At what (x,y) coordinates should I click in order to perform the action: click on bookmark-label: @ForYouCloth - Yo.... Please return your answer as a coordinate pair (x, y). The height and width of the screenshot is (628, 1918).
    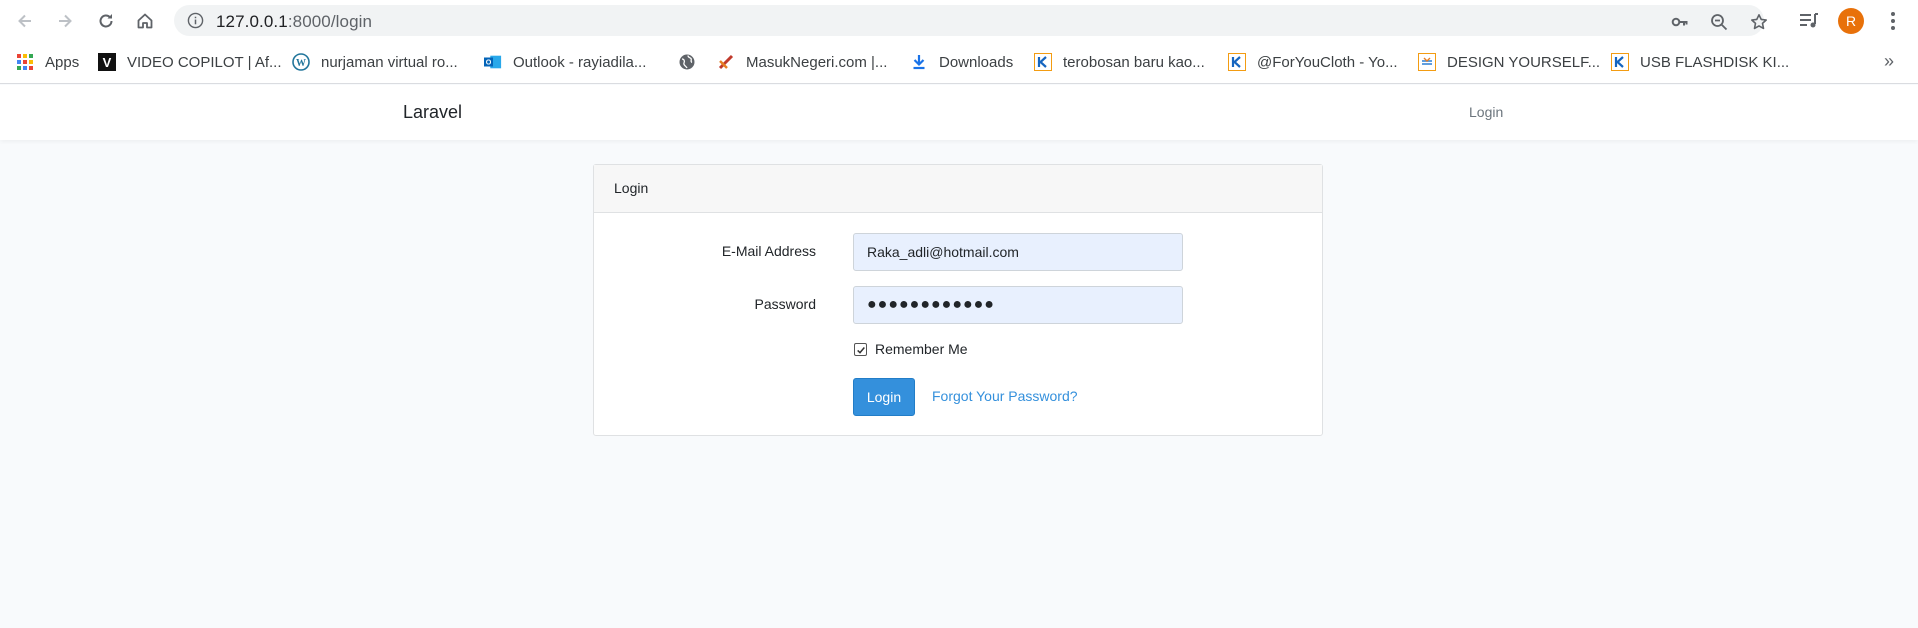
    Looking at the image, I should click on (1327, 62).